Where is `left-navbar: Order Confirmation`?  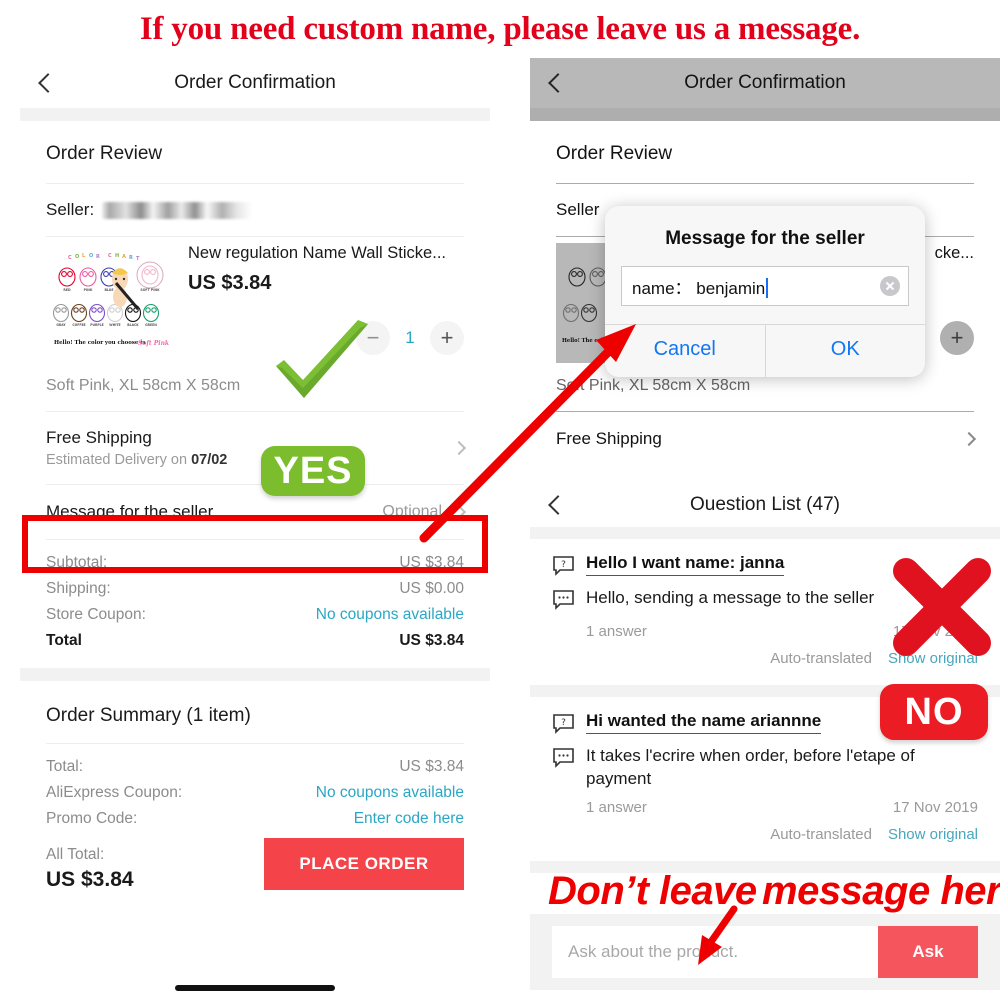 left-navbar: Order Confirmation is located at coordinates (255, 83).